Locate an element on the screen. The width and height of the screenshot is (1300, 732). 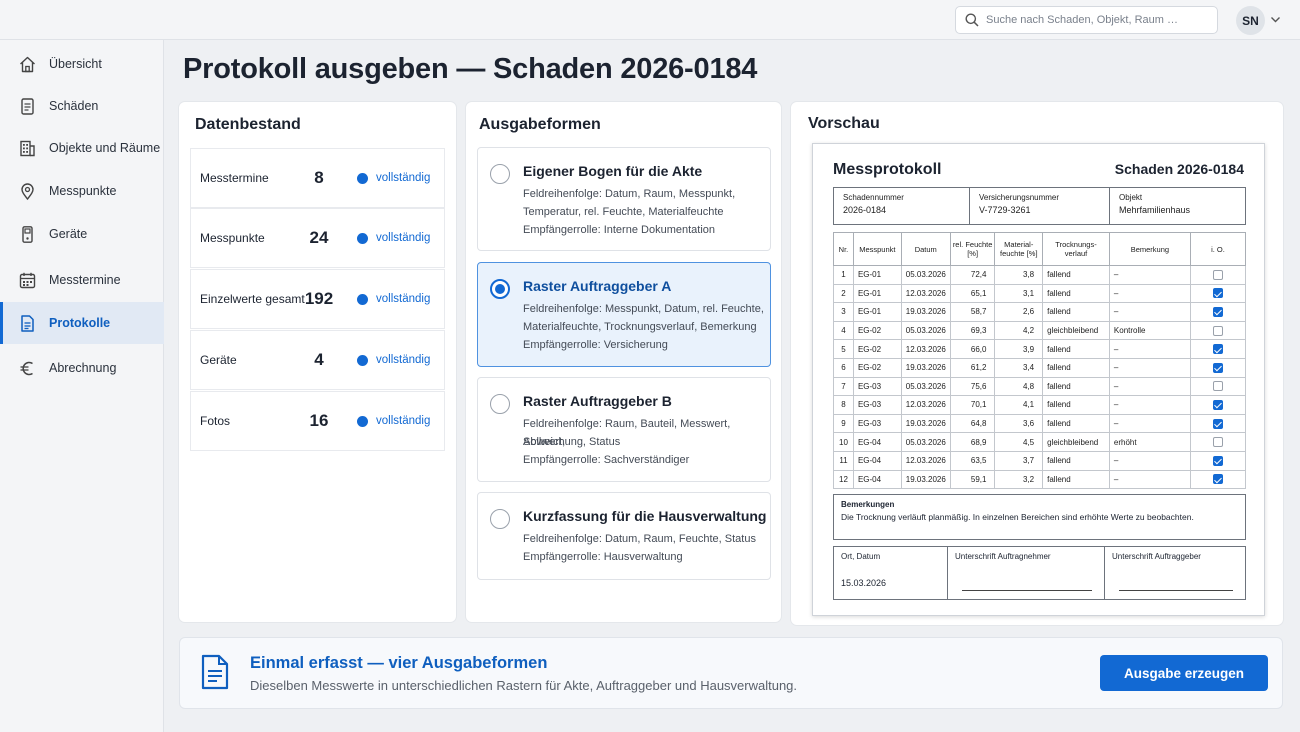
sidebar-item-protokolle: Protokolle is located at coordinates (82, 323).